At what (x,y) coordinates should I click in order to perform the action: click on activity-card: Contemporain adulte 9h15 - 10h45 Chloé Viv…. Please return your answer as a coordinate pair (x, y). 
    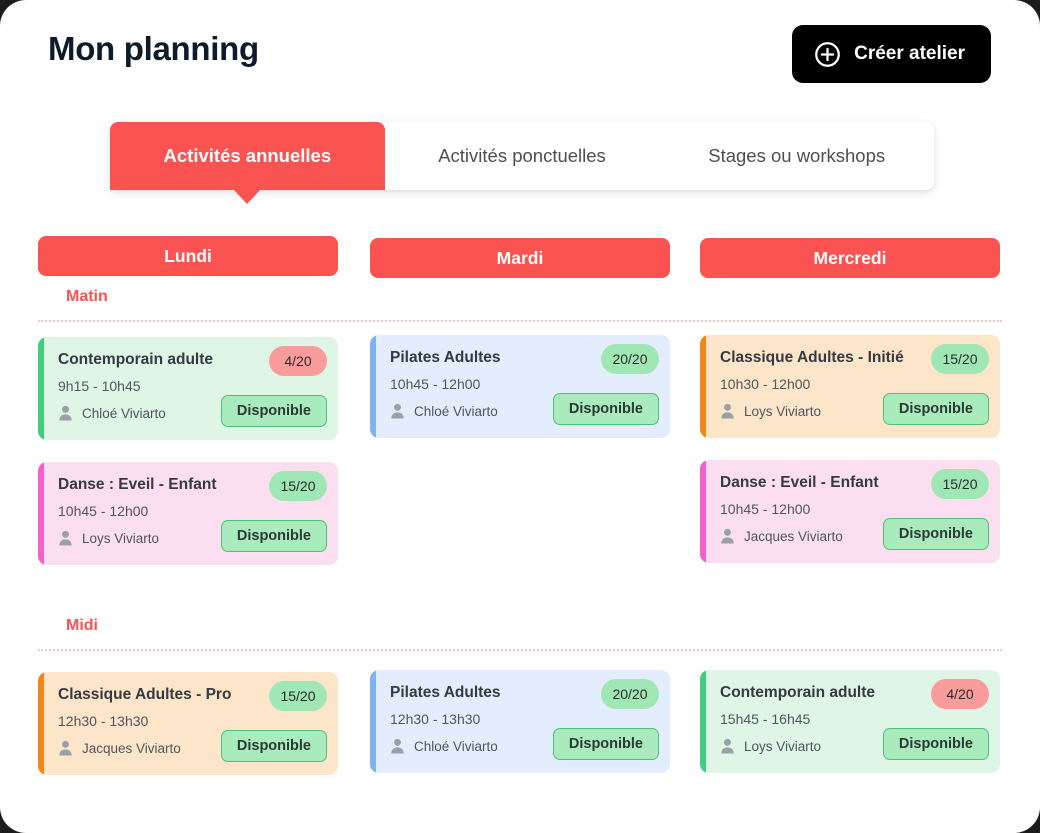
    Looking at the image, I should click on (188, 388).